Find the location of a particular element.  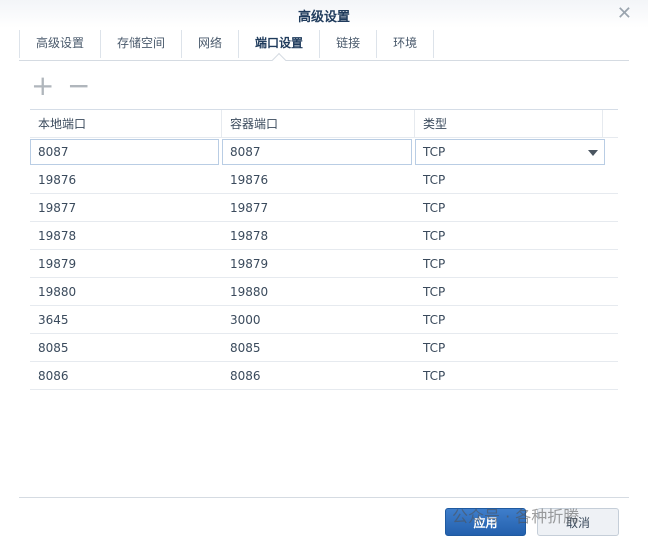

tab-bar: 高级设置 存储空间 网络 端口设置 链接 环境 is located at coordinates (227, 44).